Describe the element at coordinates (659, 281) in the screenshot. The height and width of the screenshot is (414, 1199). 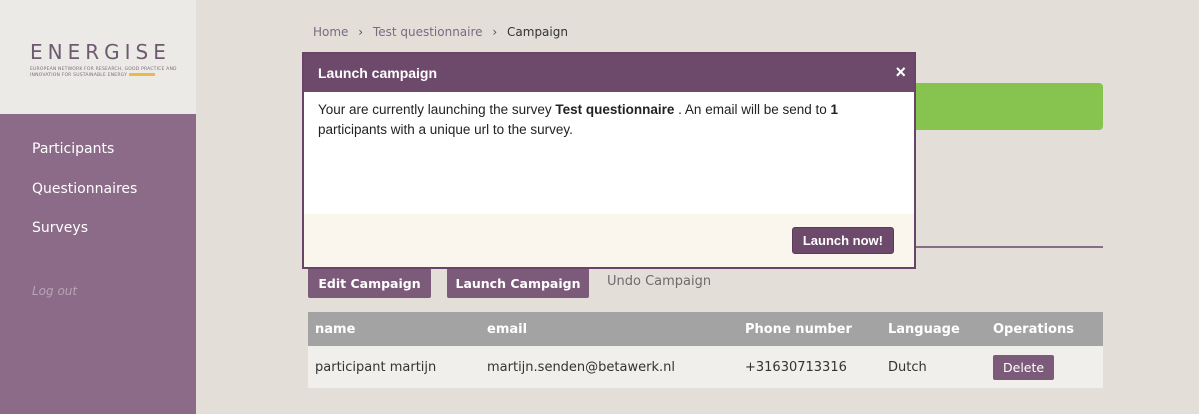
I see `undo-campaign-button: Undo Campaign` at that location.